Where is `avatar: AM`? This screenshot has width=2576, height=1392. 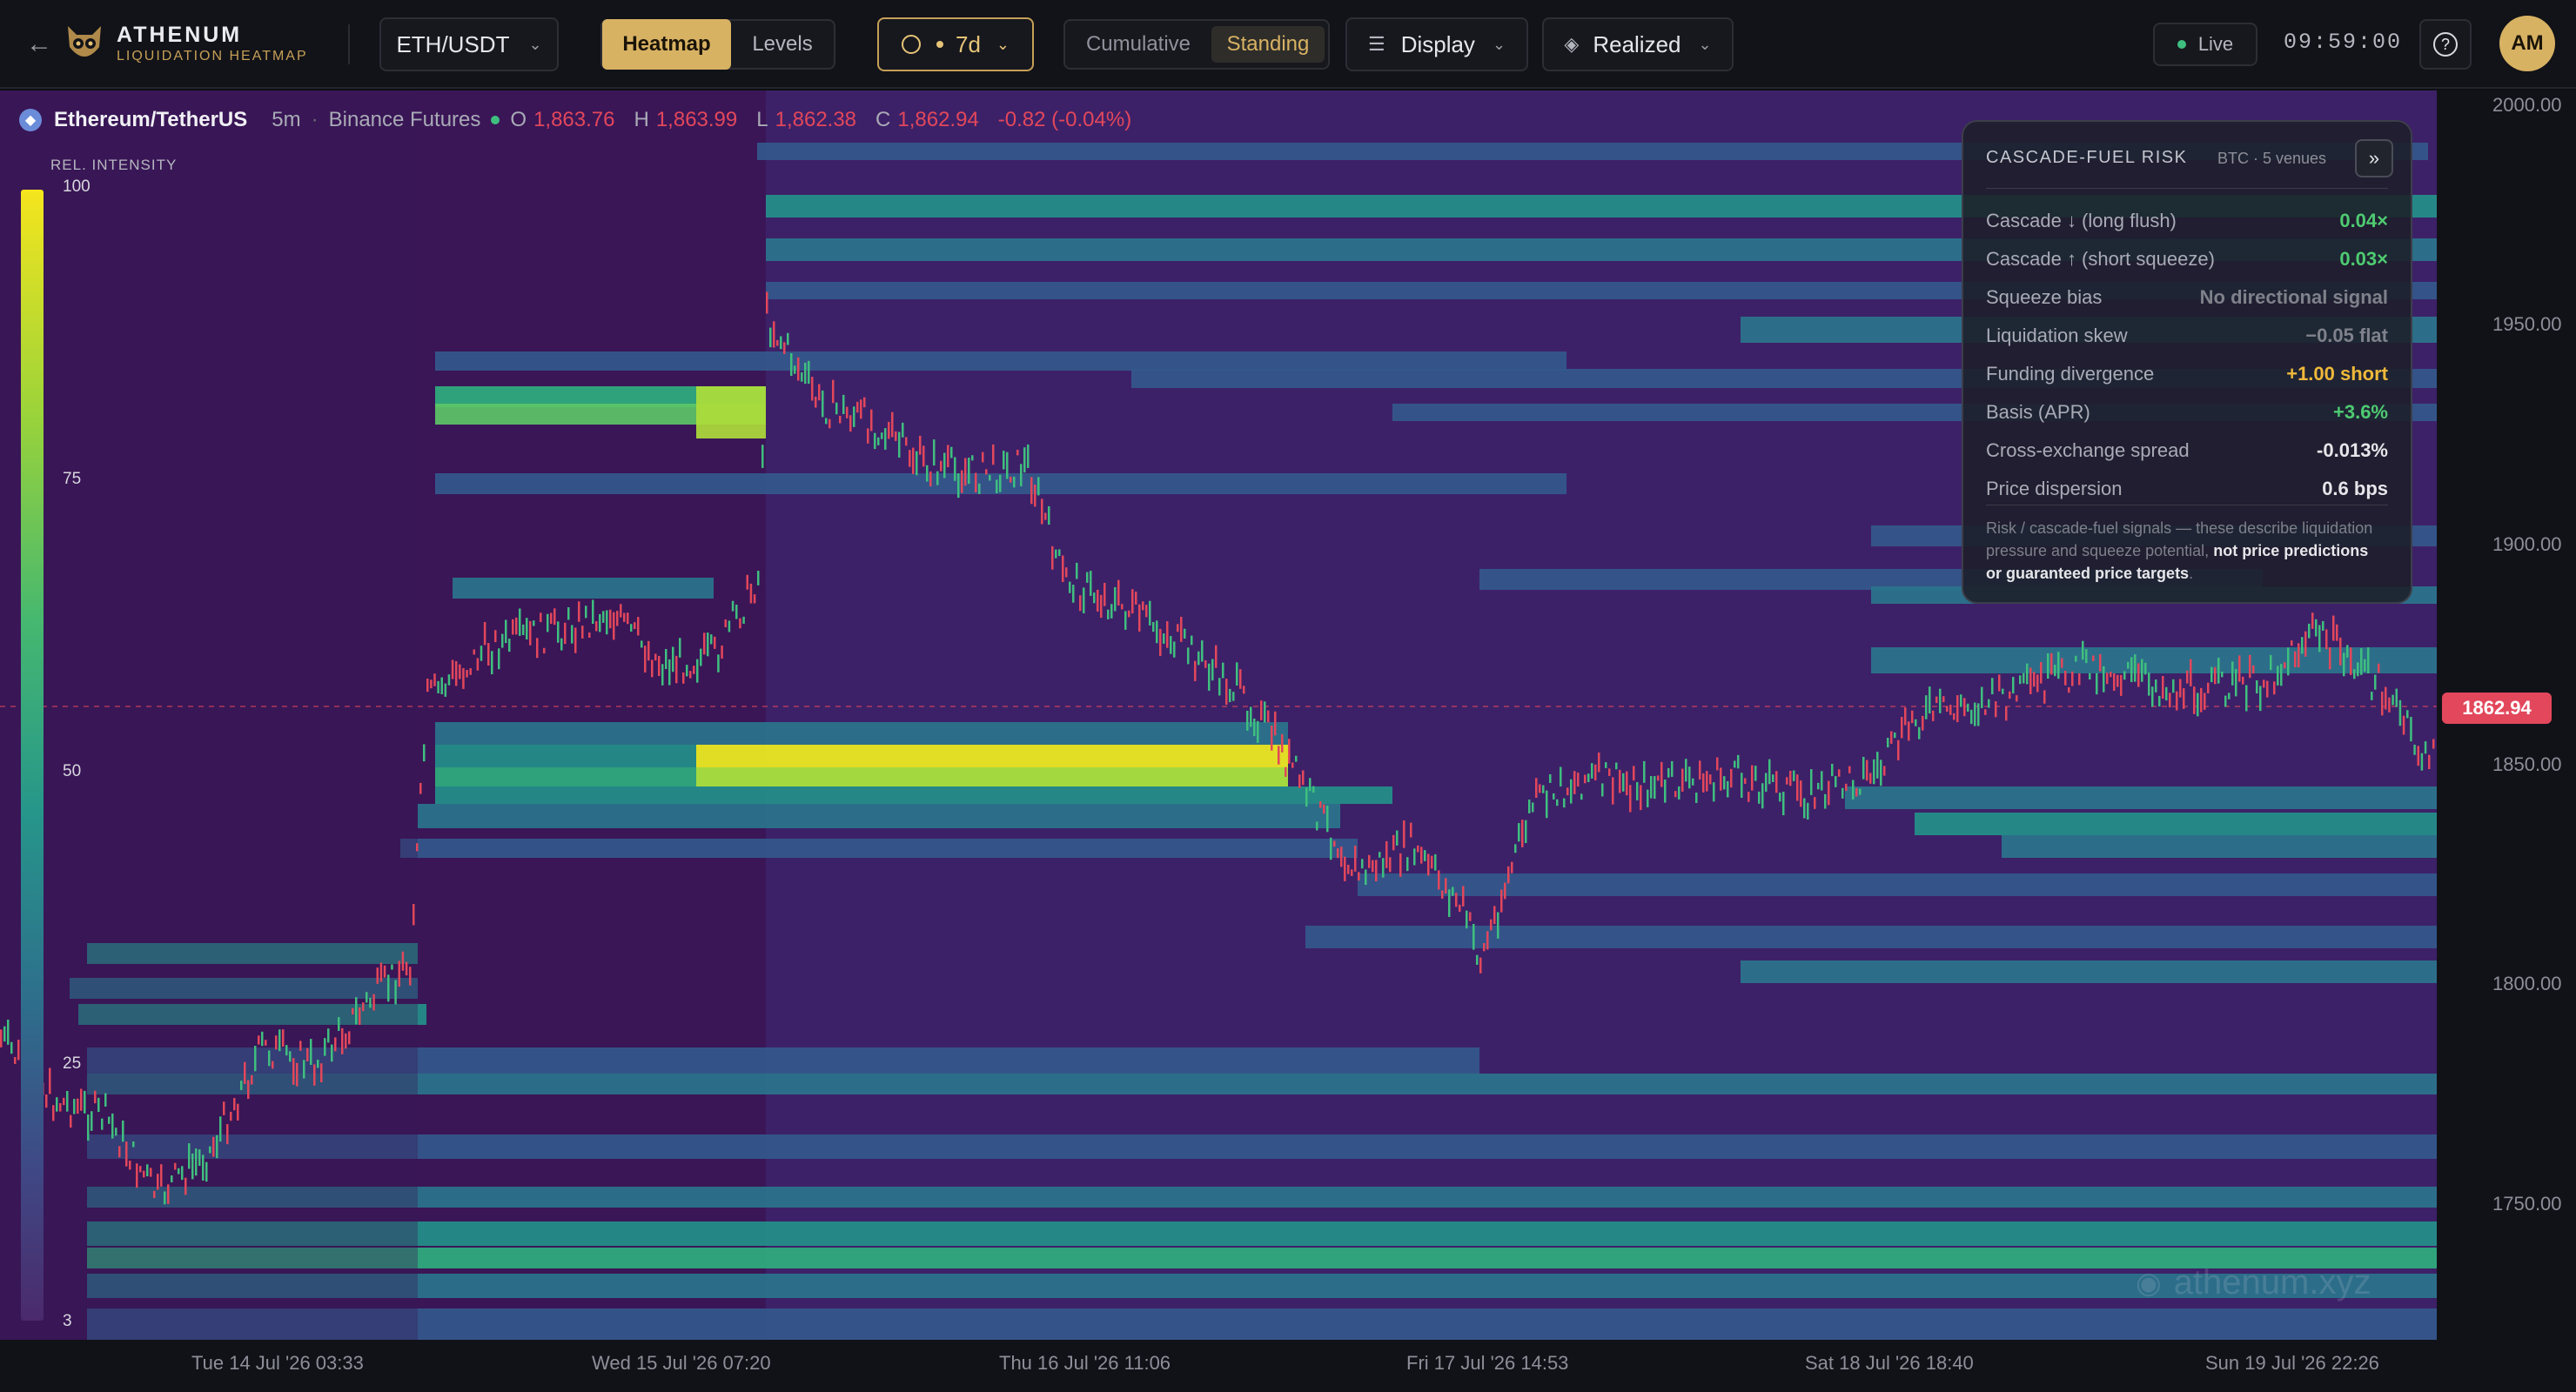
avatar: AM is located at coordinates (2527, 43).